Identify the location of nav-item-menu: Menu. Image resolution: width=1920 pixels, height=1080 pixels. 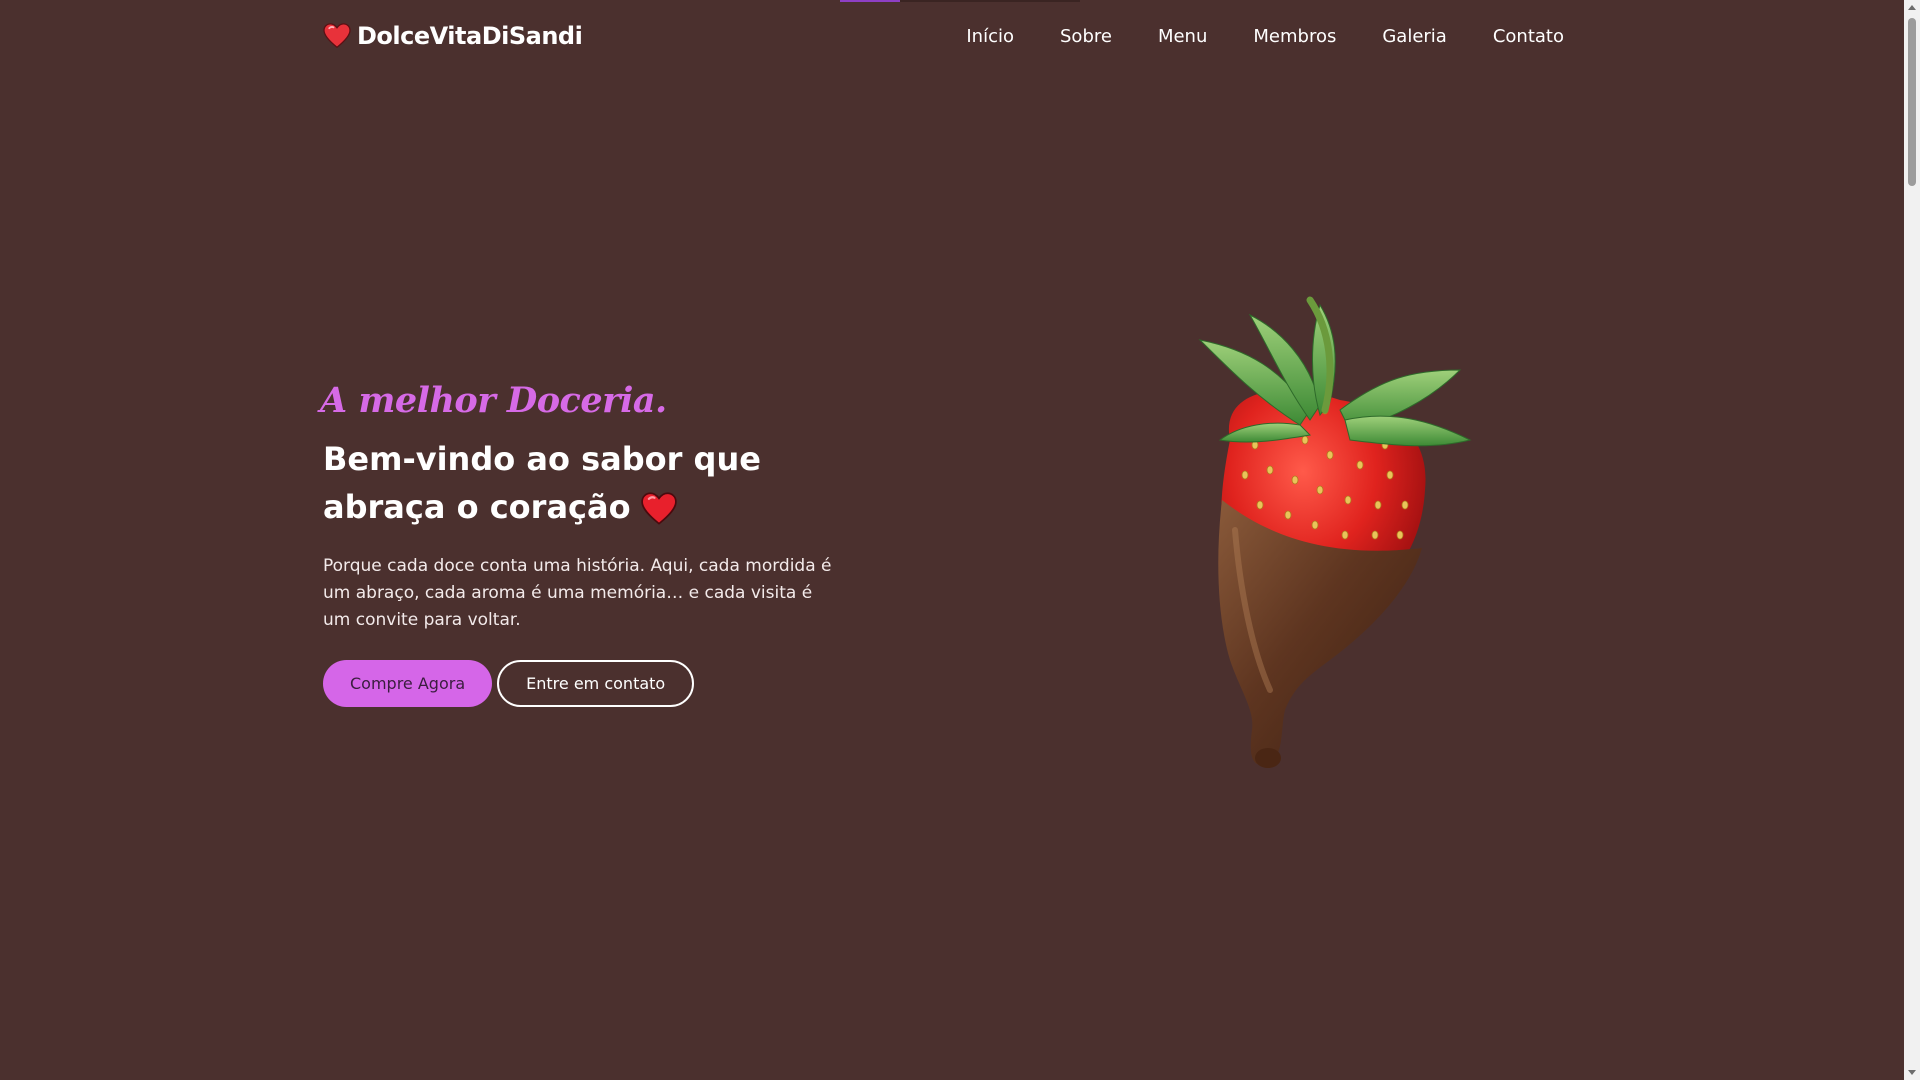
(1182, 36).